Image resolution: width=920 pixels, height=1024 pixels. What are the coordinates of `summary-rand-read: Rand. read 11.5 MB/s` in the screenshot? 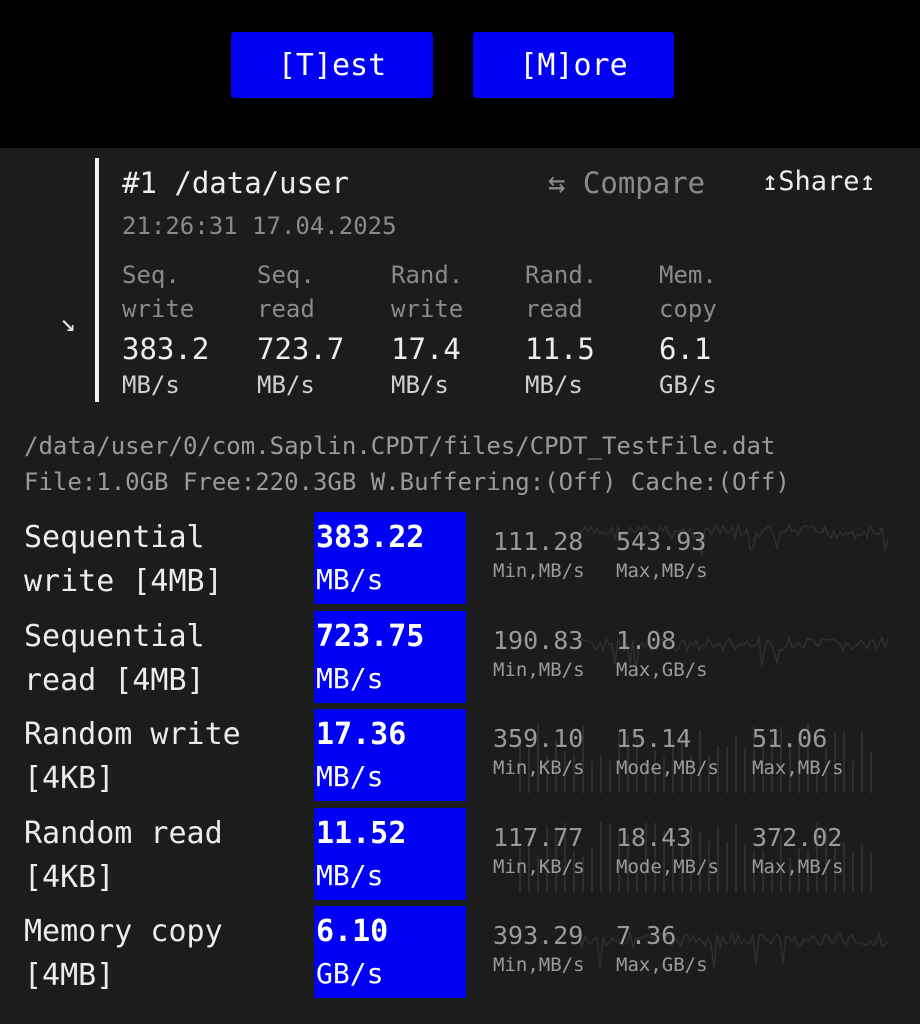 It's located at (590, 330).